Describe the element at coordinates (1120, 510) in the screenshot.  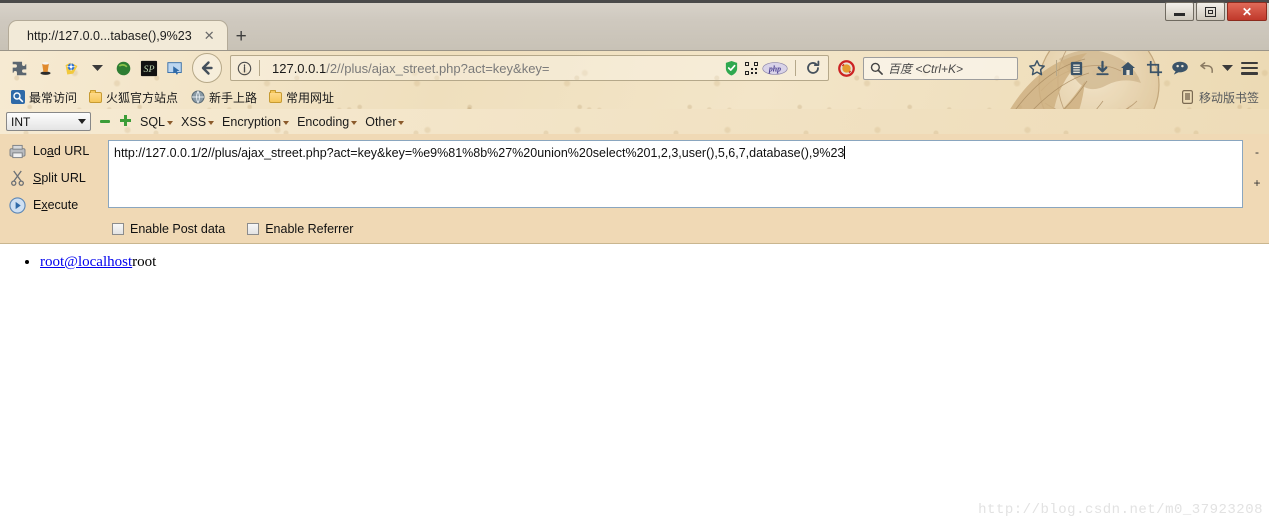
I see `watermark: http://blog.csdn.net/m0_37923208` at that location.